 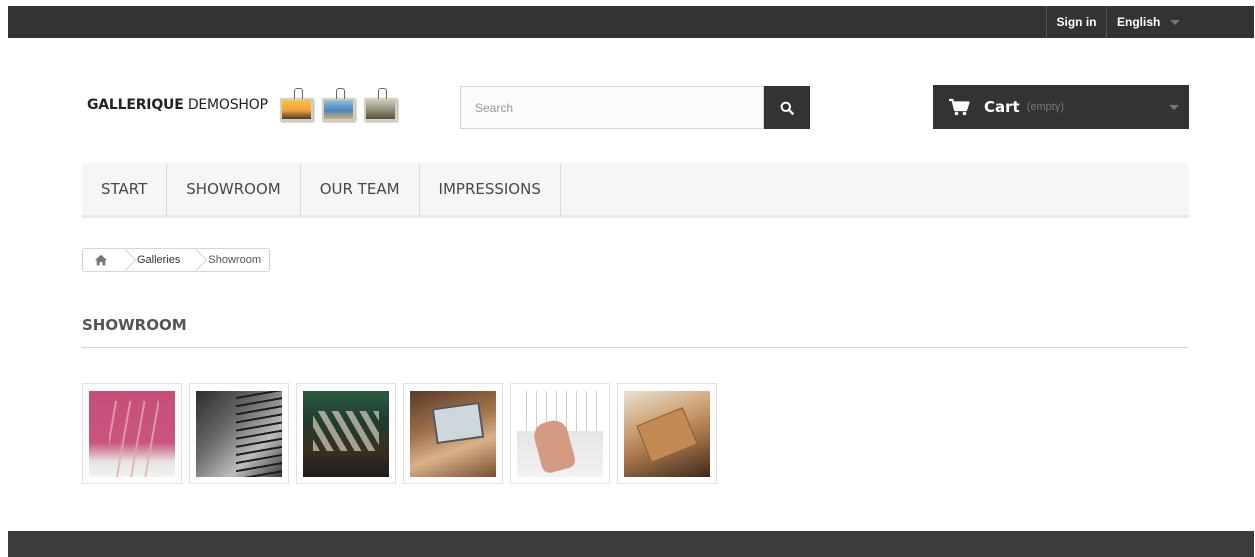 I want to click on gallery-grid, so click(x=399, y=433).